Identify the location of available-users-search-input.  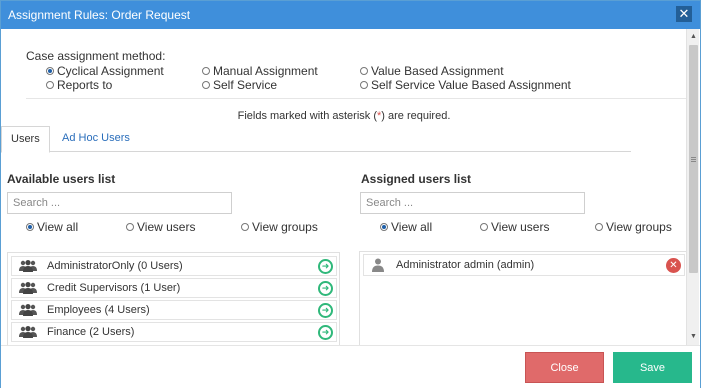
(119, 203).